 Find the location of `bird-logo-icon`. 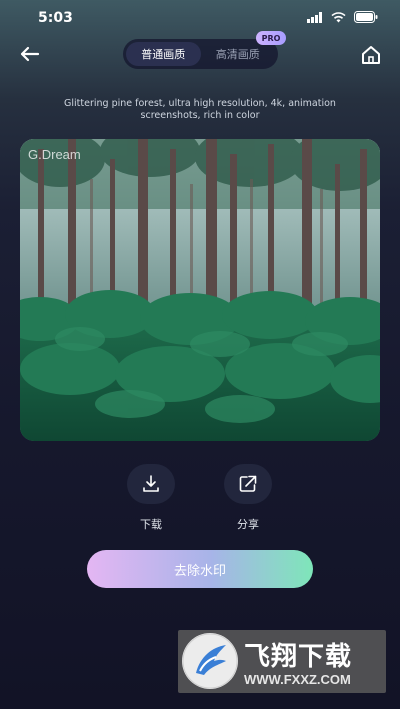

bird-logo-icon is located at coordinates (210, 661).